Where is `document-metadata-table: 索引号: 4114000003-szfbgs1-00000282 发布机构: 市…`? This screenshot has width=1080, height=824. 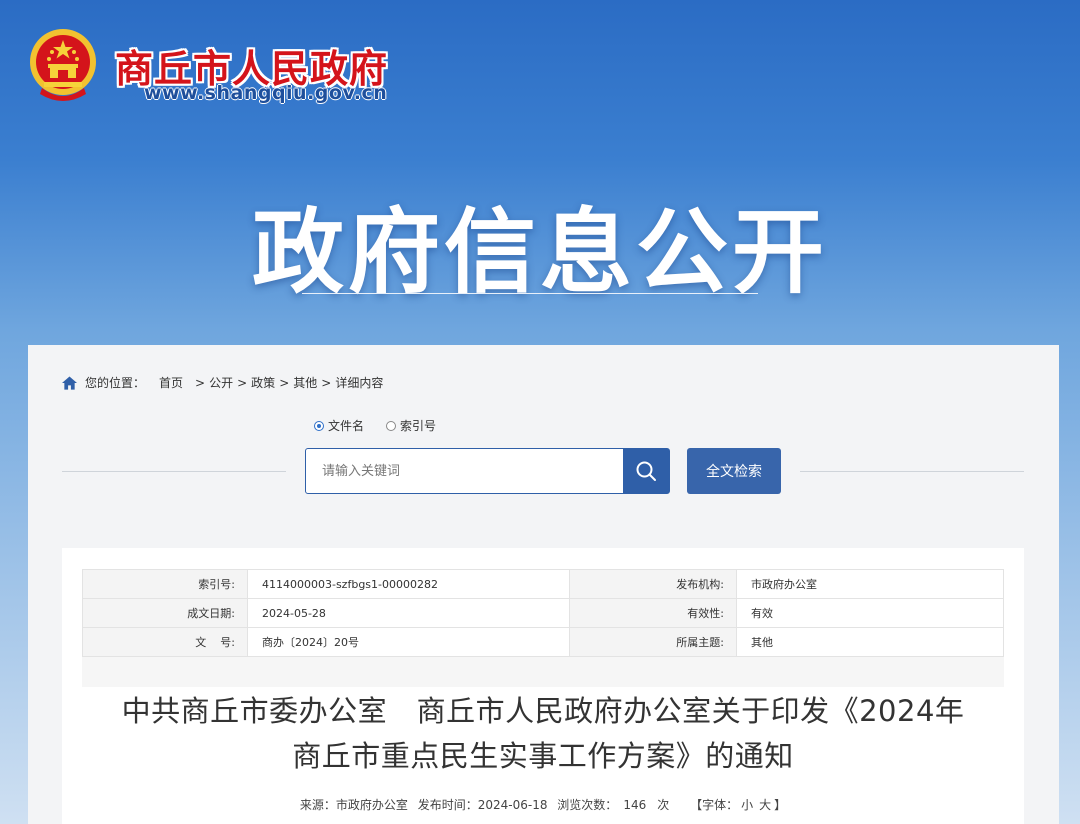
document-metadata-table: 索引号: 4114000003-szfbgs1-00000282 发布机构: 市… is located at coordinates (543, 613).